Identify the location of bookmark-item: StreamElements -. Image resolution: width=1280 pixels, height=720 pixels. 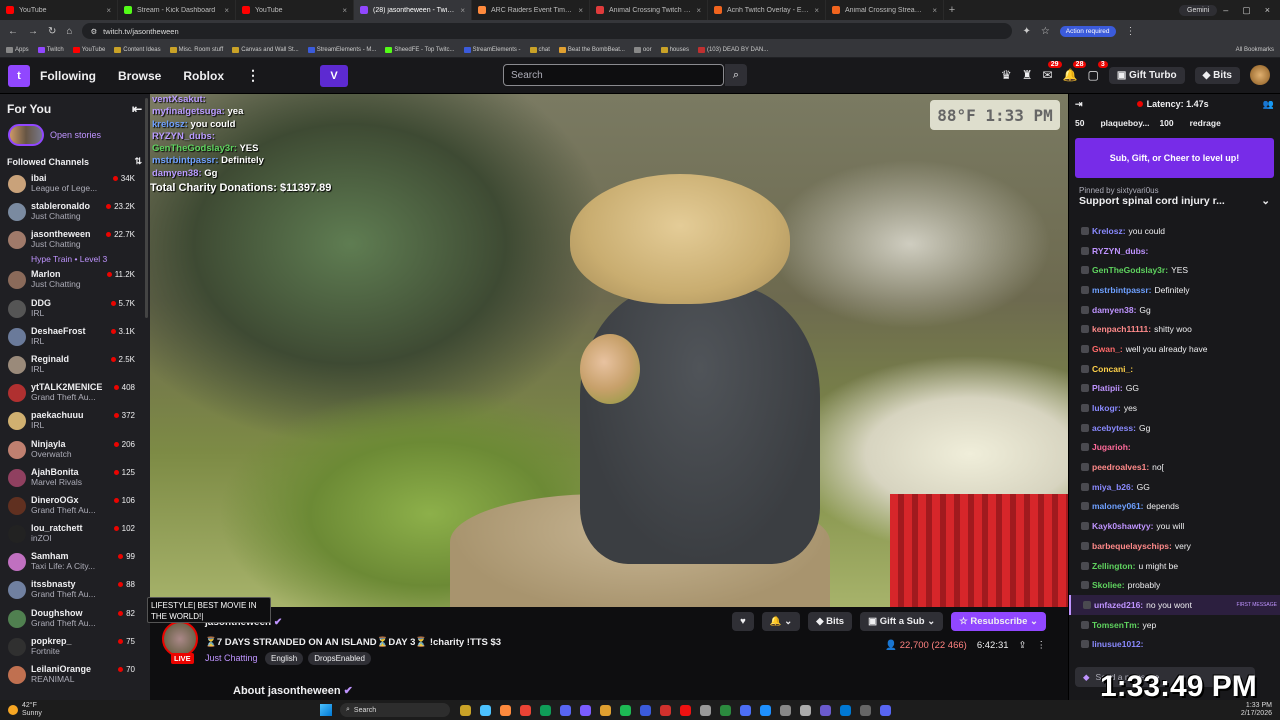
(492, 49).